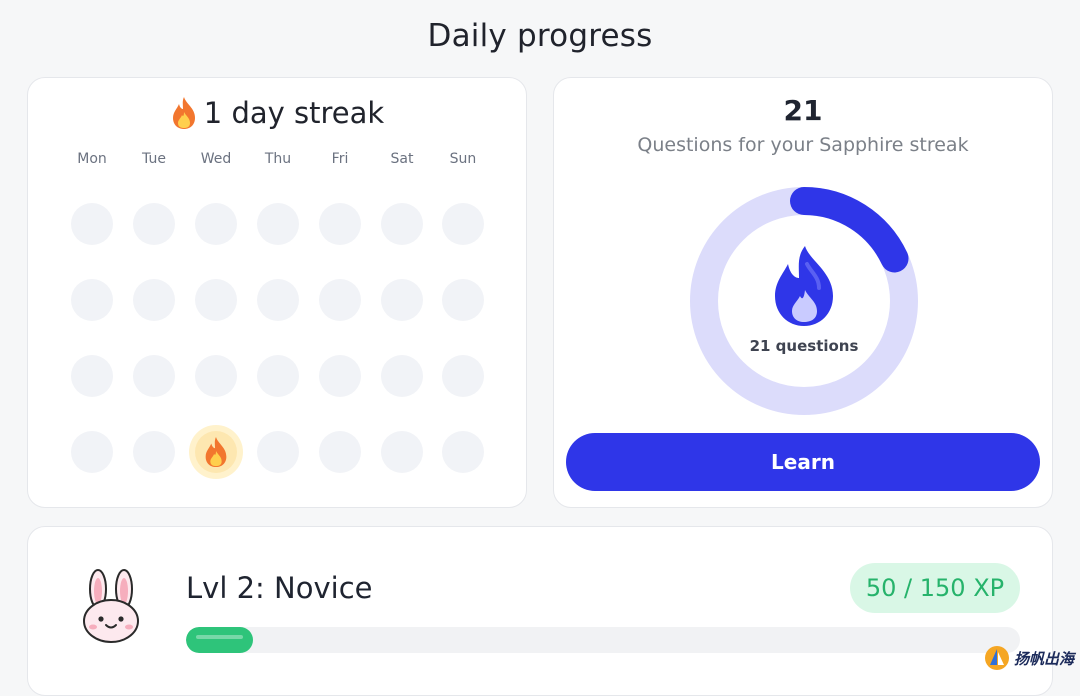  What do you see at coordinates (803, 110) in the screenshot?
I see `question-count: 21` at bounding box center [803, 110].